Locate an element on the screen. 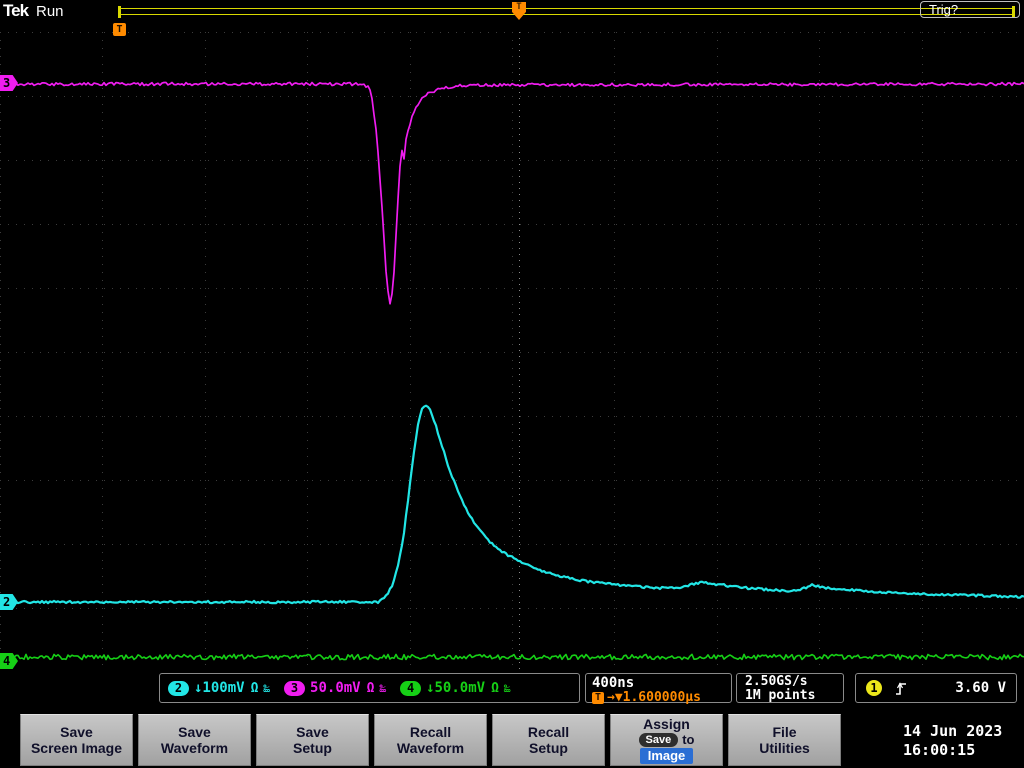 This screenshot has height=768, width=1024. save-screen-image-button: Save Screen Image is located at coordinates (76, 740).